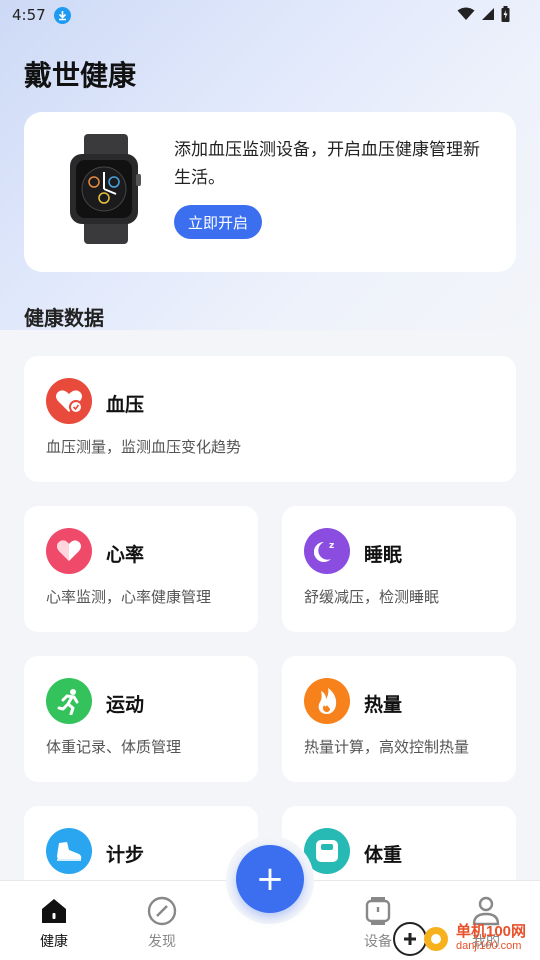  What do you see at coordinates (327, 164) in the screenshot?
I see `promo-text: 添加血压监测设备，开启血压健康管理新生活。` at bounding box center [327, 164].